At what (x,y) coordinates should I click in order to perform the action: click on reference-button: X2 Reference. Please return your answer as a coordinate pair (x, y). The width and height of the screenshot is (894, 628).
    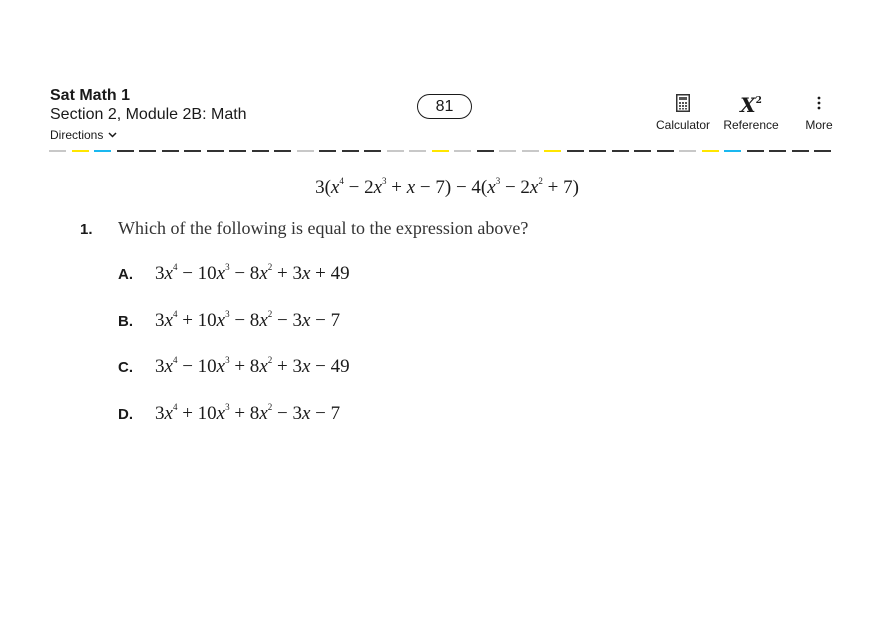
    Looking at the image, I should click on (751, 112).